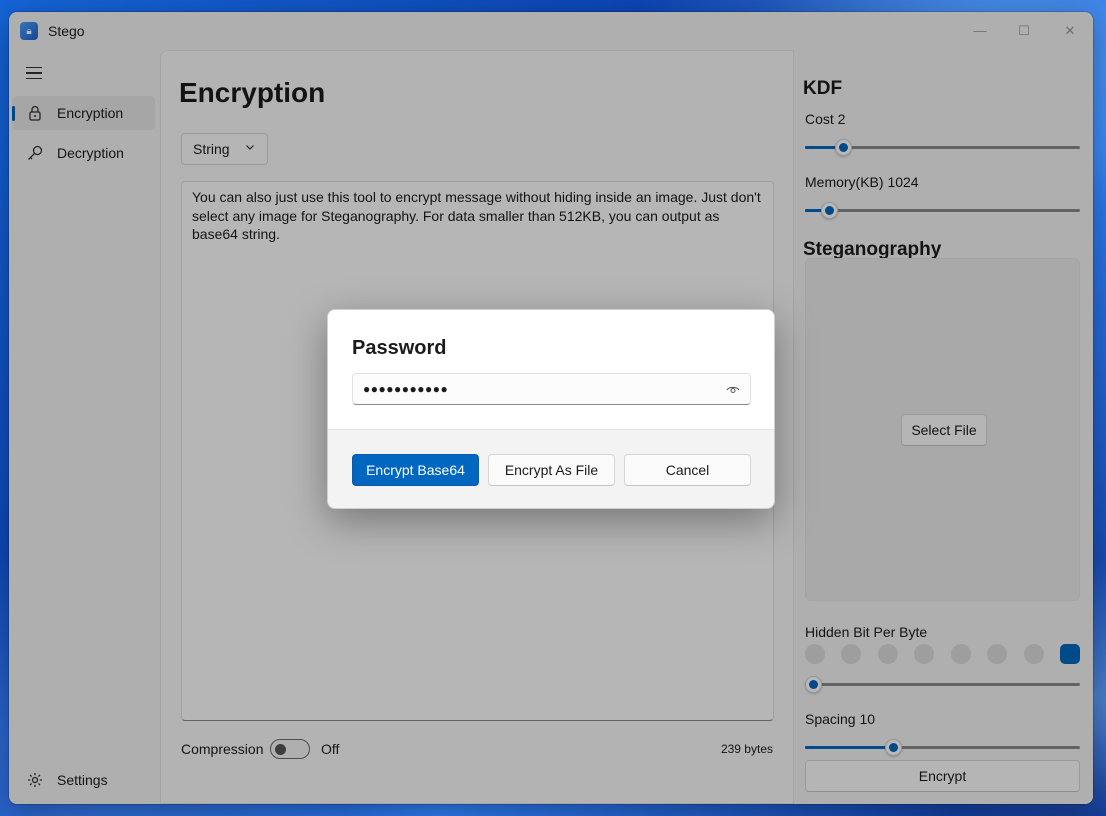  I want to click on encrypt-as-file-button: Encrypt As File, so click(551, 470).